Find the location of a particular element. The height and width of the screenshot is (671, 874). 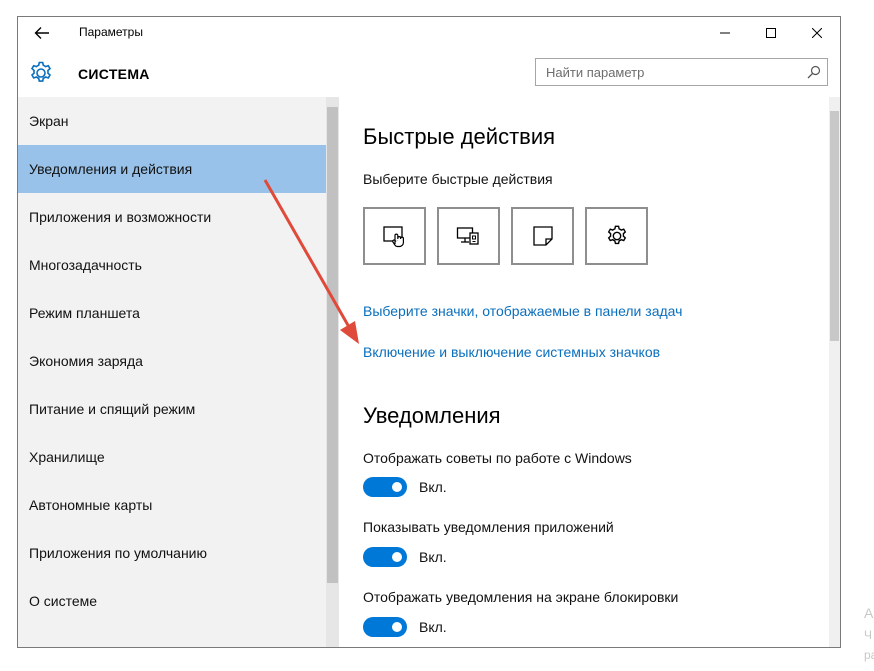

system-icons-link: Включение и выключение системных значков is located at coordinates (511, 352).